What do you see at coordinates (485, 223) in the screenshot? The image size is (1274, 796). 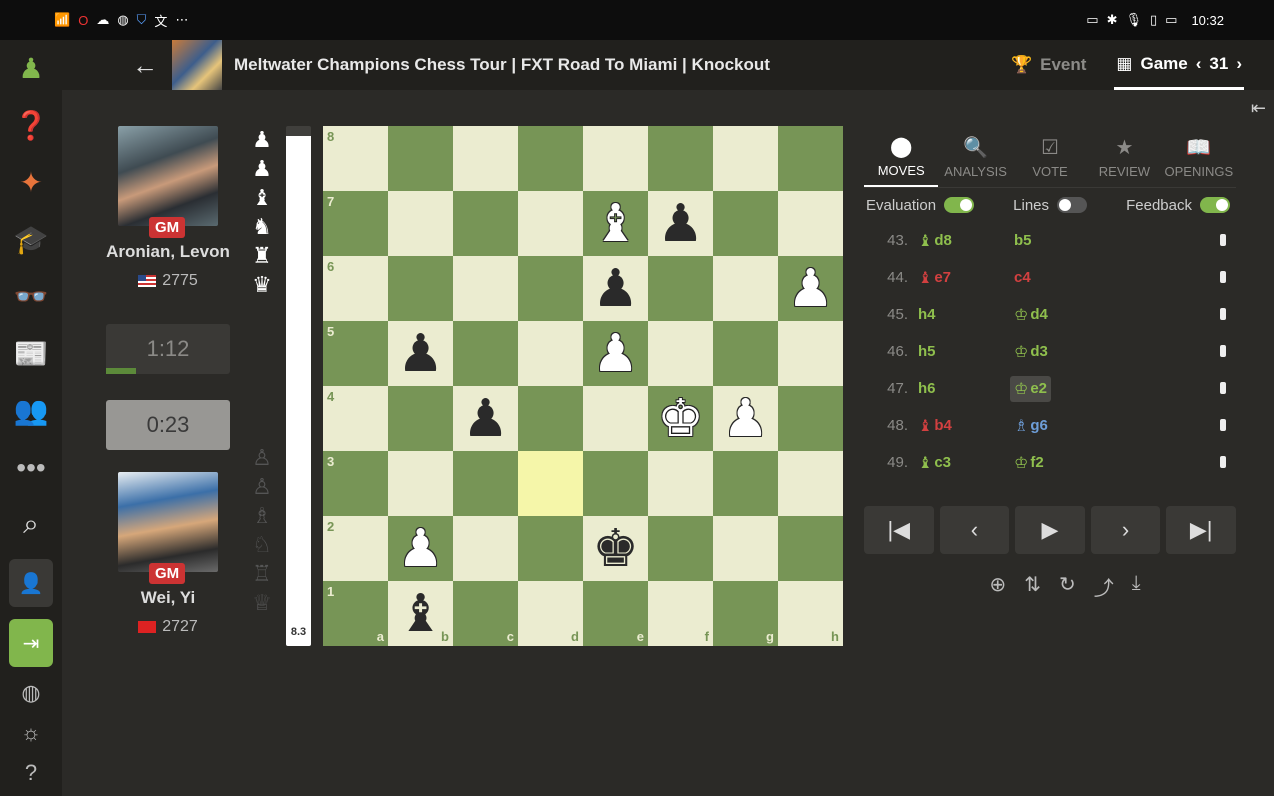 I see `square-c7` at bounding box center [485, 223].